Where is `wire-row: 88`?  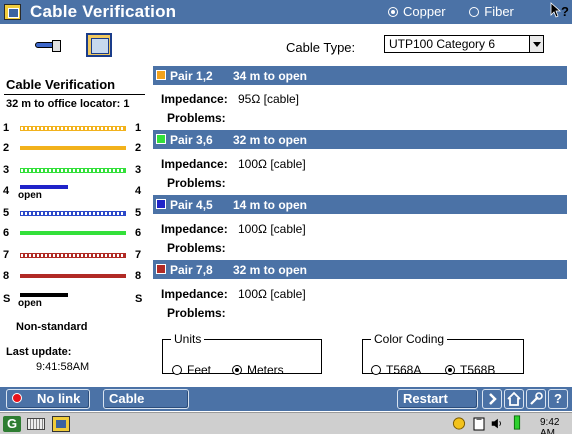 wire-row: 88 is located at coordinates (75, 277).